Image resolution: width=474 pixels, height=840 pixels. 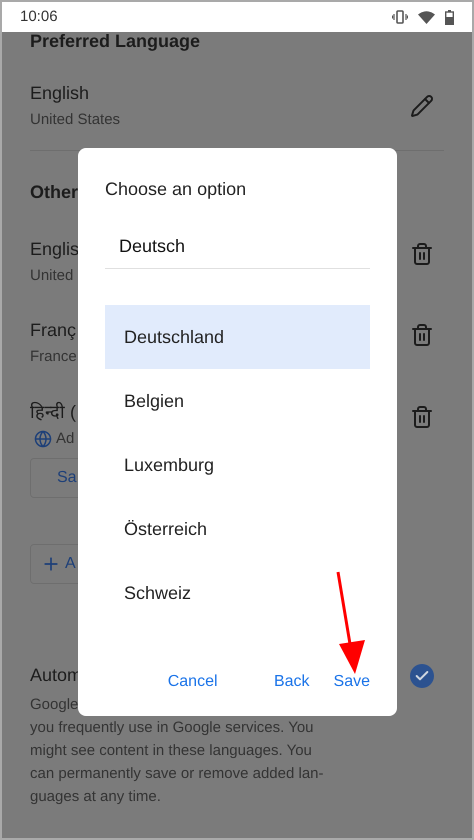 What do you see at coordinates (276, 682) in the screenshot?
I see `dialog-button: Back` at bounding box center [276, 682].